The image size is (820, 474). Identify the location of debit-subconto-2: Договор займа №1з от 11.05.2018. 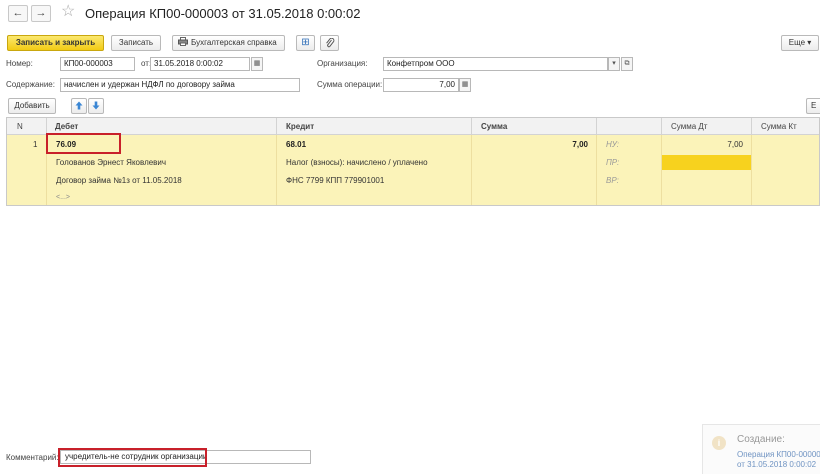
(119, 181).